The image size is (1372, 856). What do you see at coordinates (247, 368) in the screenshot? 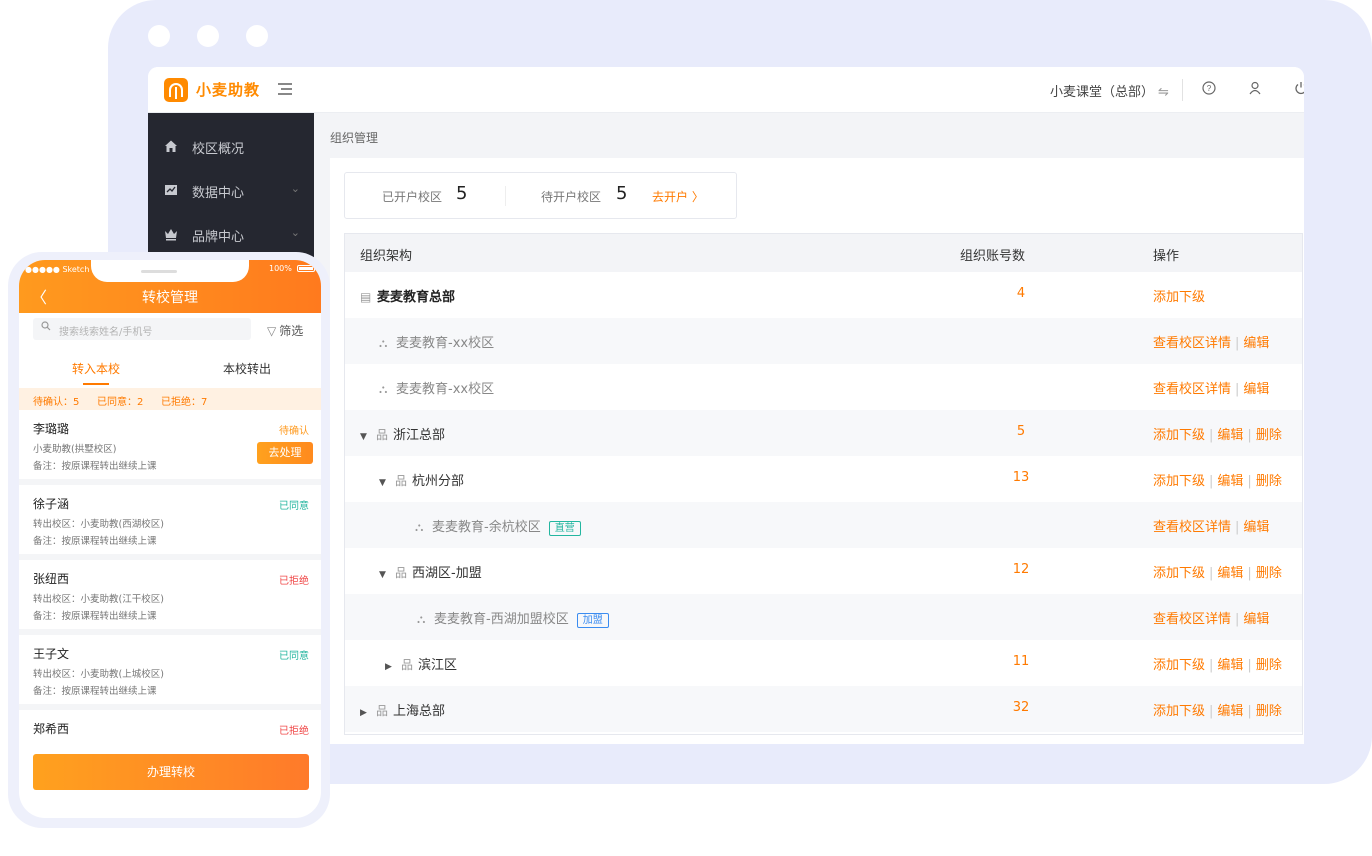
I see `tab-transfer-out: 本校转出` at bounding box center [247, 368].